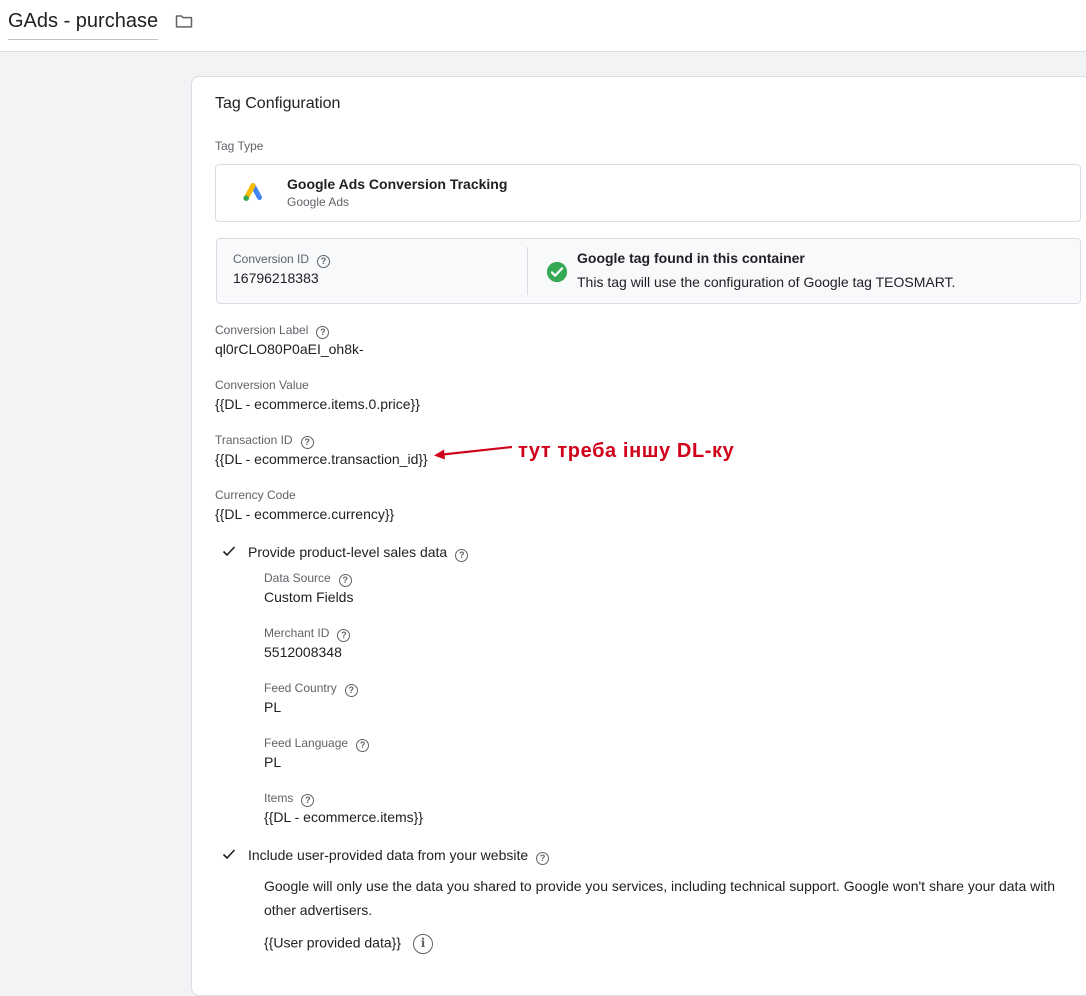 The width and height of the screenshot is (1086, 996). What do you see at coordinates (317, 404) in the screenshot?
I see `conversion-value-value: {{DL - ecommerce.items.0.price}}` at bounding box center [317, 404].